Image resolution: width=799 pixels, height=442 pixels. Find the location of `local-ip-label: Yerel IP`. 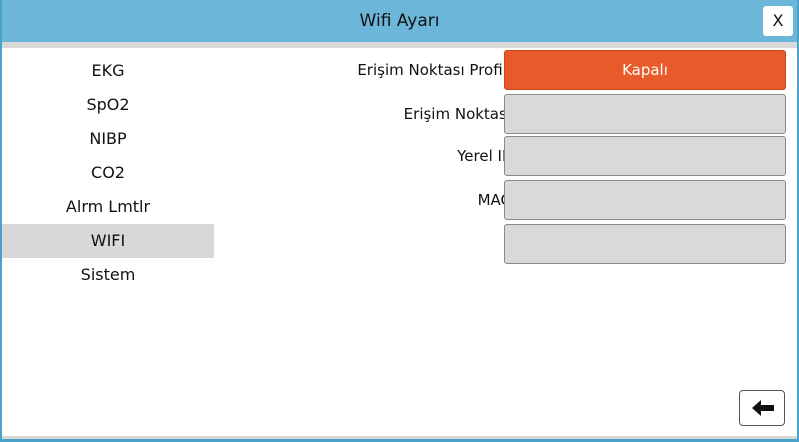

local-ip-label: Yerel IP is located at coordinates (484, 156).